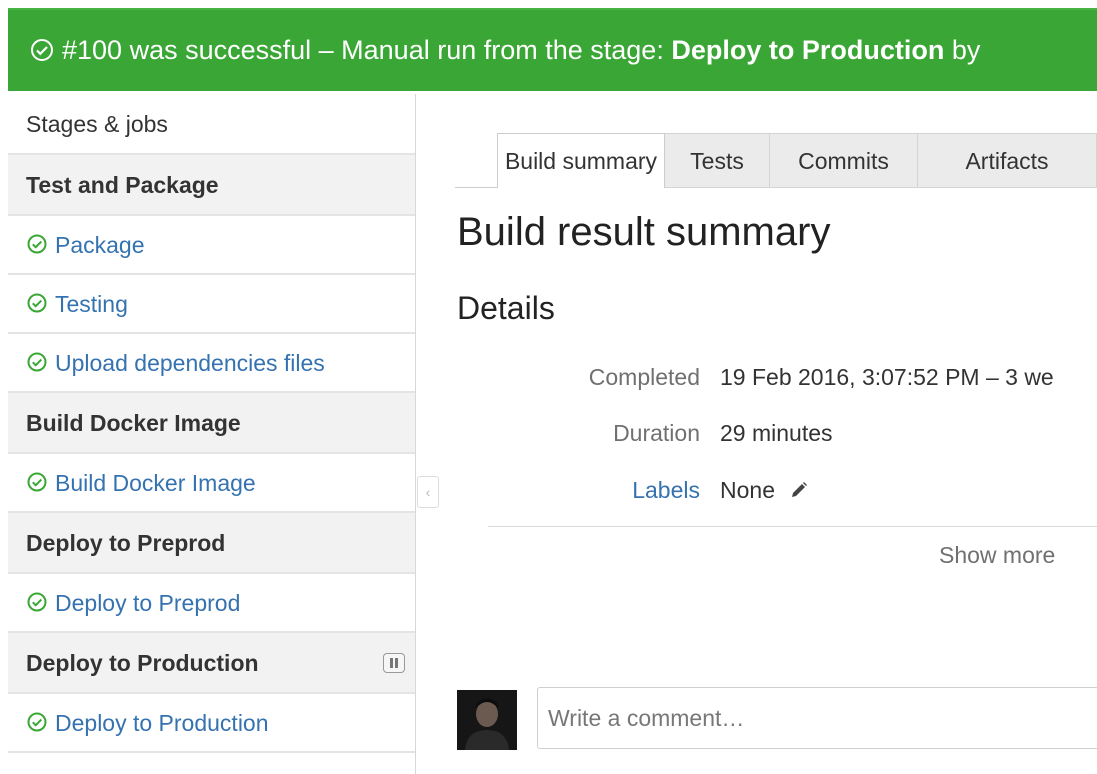  What do you see at coordinates (808, 50) in the screenshot?
I see `banner-stage: Deploy to Production` at bounding box center [808, 50].